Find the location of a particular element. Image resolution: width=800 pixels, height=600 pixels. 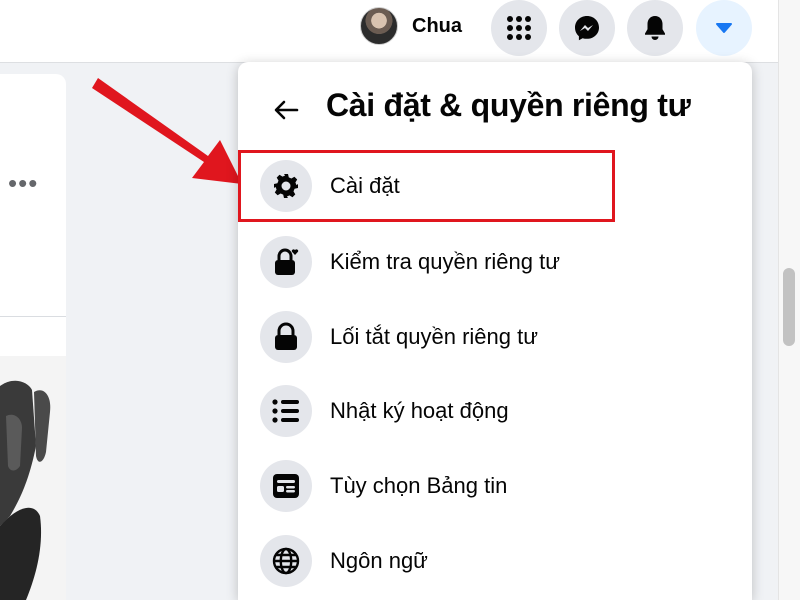

page-scrollbar-thumb is located at coordinates (789, 307).